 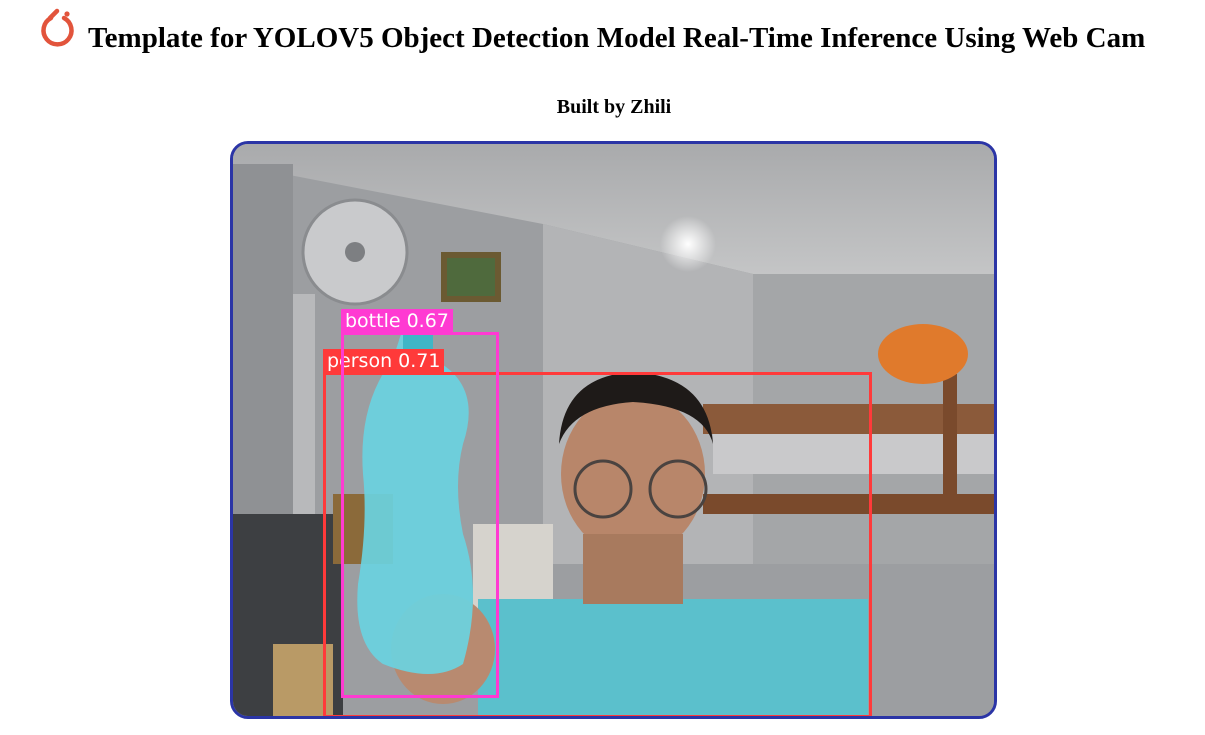 What do you see at coordinates (57, 27) in the screenshot?
I see `pytorch-logo-icon` at bounding box center [57, 27].